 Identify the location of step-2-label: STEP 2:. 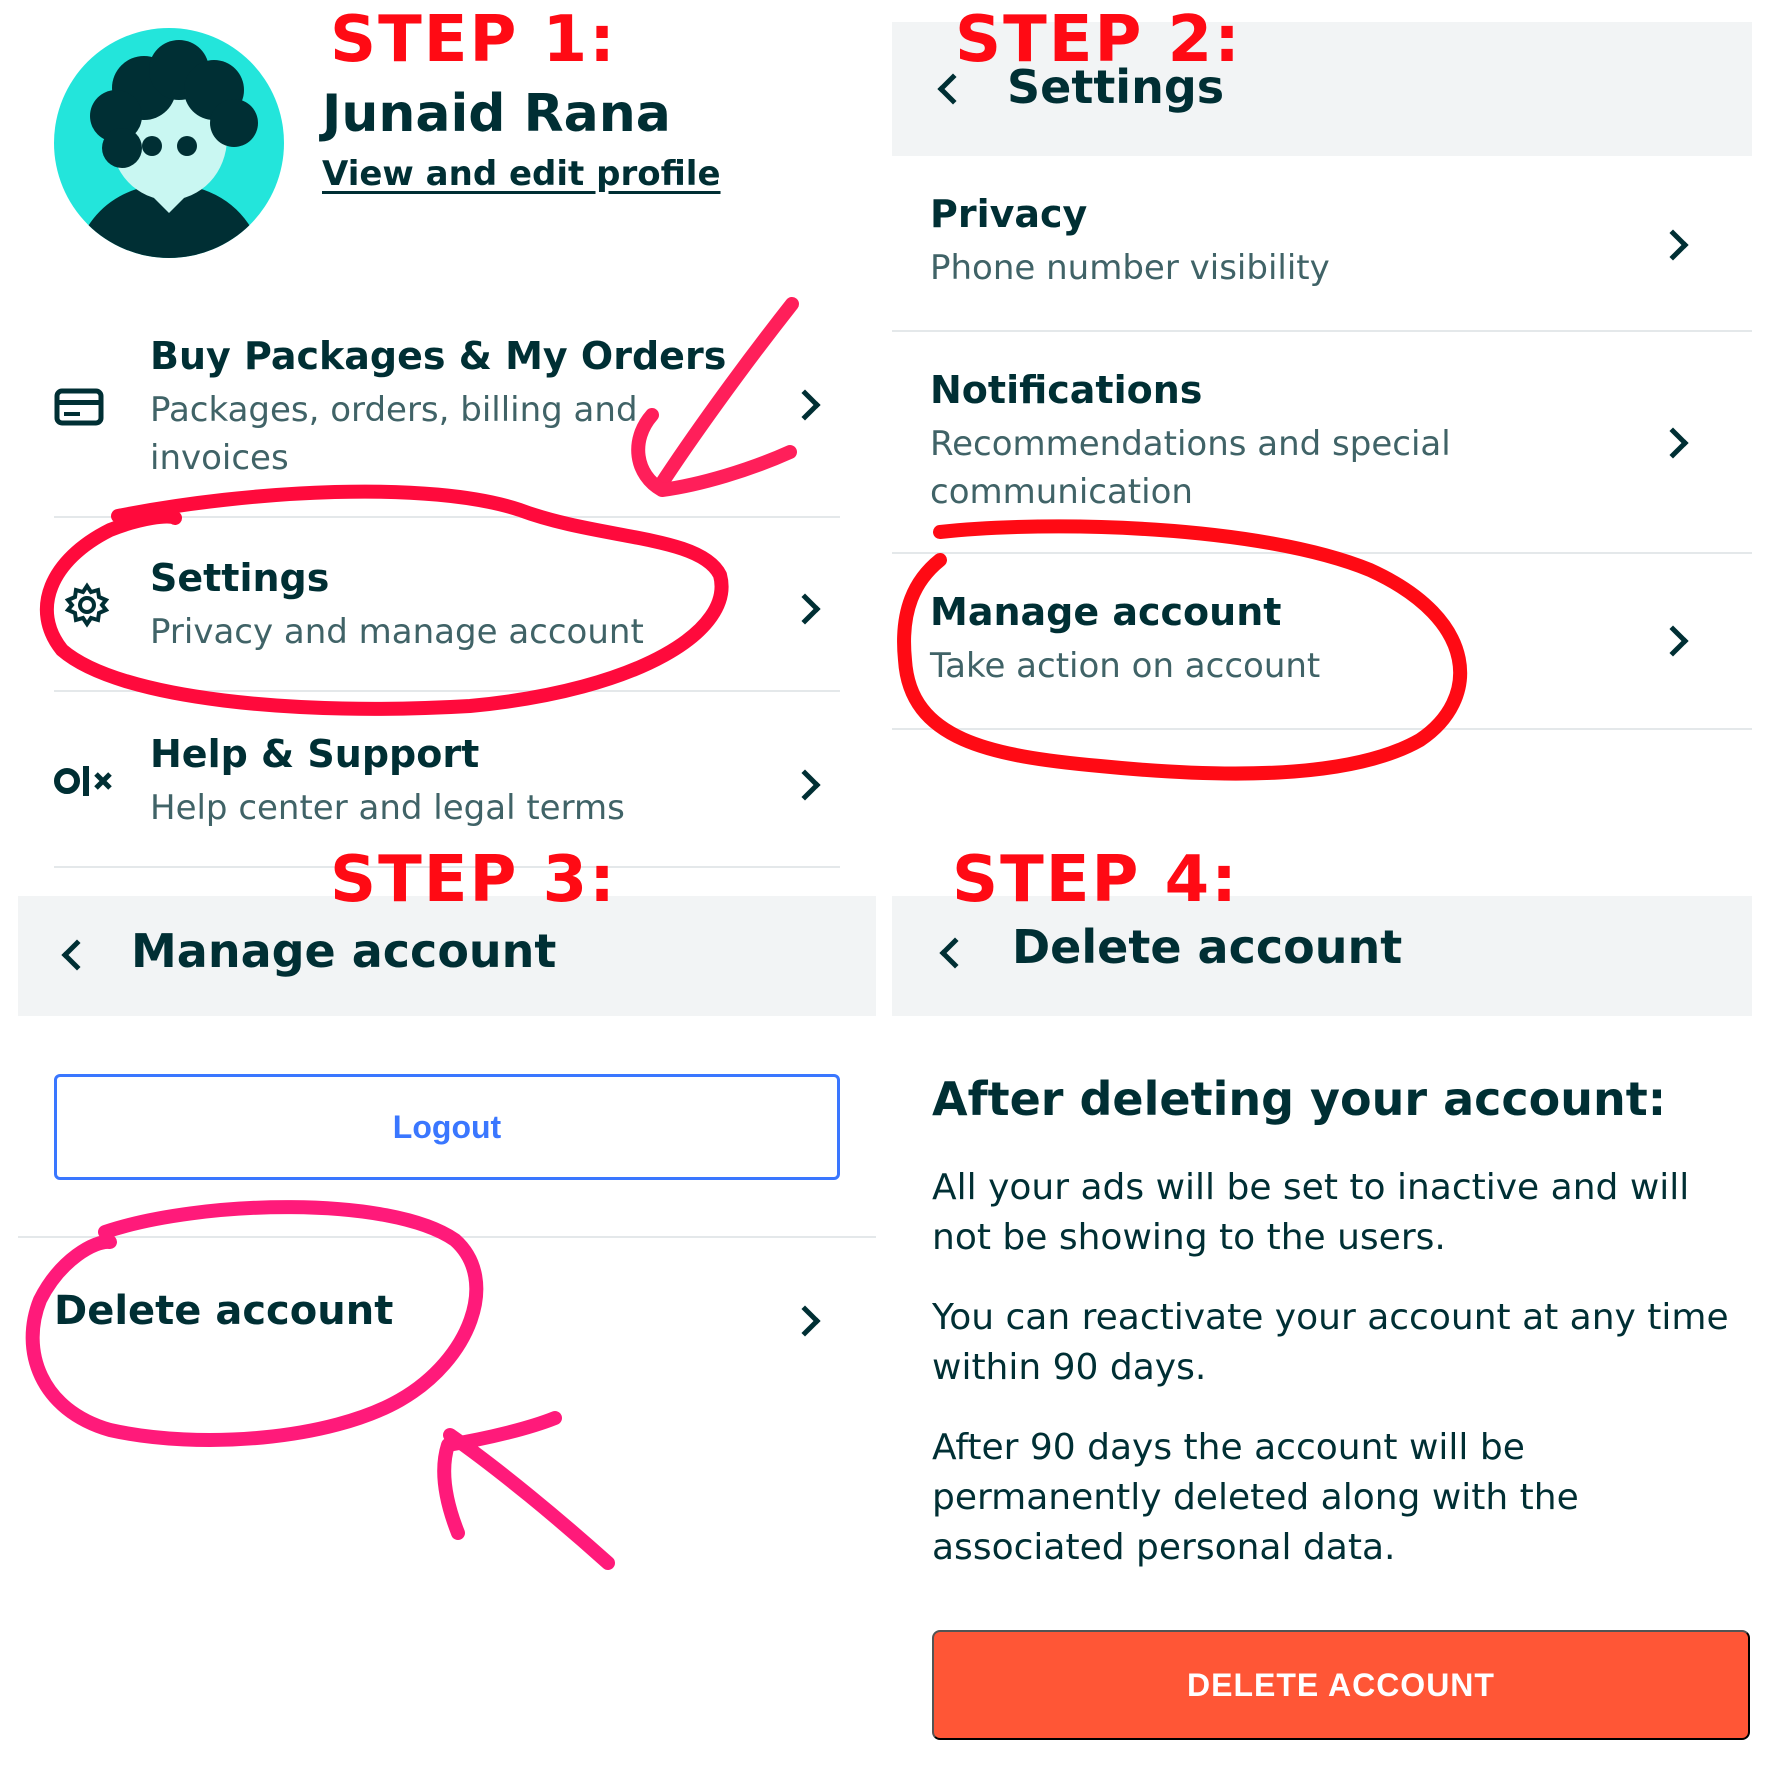
(1098, 40).